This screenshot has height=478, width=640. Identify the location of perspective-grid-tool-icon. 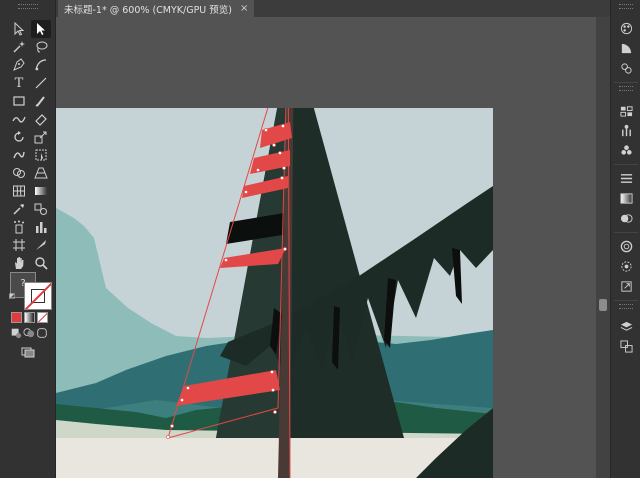
(41, 173).